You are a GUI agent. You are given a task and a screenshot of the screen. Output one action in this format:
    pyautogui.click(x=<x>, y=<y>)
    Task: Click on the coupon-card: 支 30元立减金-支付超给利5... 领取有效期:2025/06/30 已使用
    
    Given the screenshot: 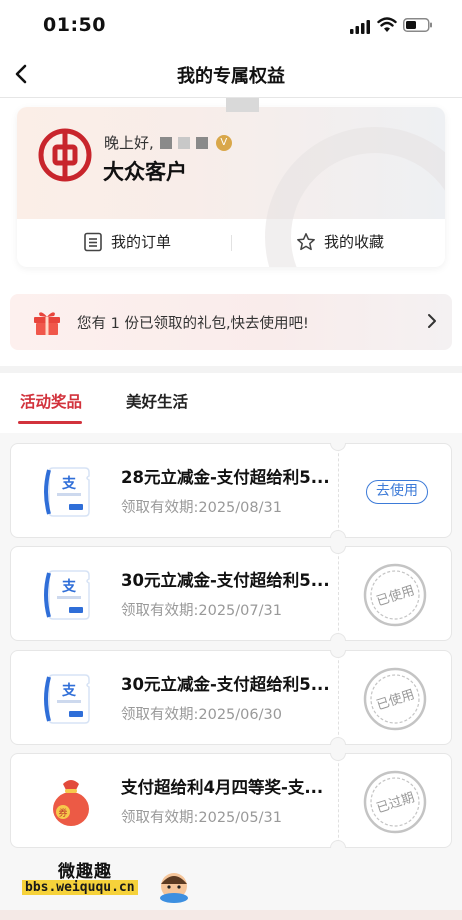 What is the action you would take?
    pyautogui.click(x=231, y=697)
    